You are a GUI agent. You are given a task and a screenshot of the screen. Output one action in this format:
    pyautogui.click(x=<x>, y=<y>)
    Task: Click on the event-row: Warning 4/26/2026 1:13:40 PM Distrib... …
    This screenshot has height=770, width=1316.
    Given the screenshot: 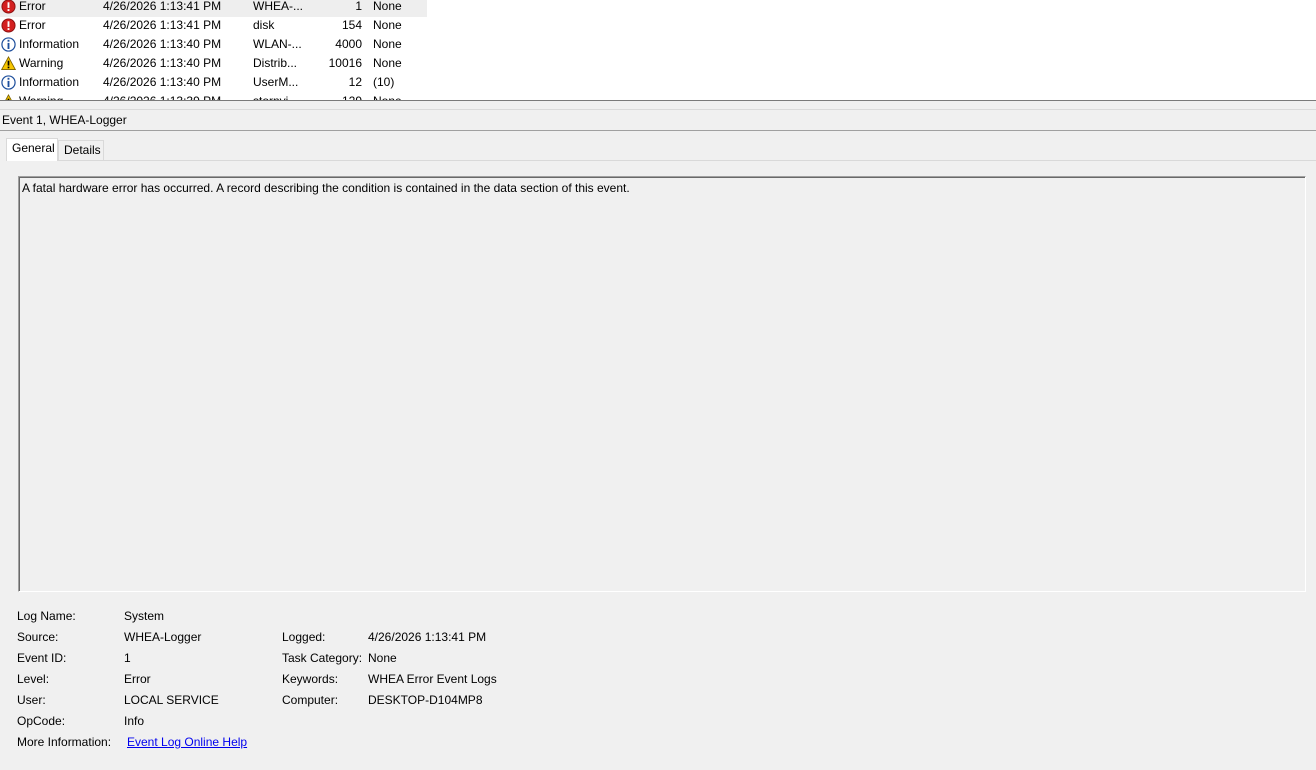 What is the action you would take?
    pyautogui.click(x=658, y=64)
    